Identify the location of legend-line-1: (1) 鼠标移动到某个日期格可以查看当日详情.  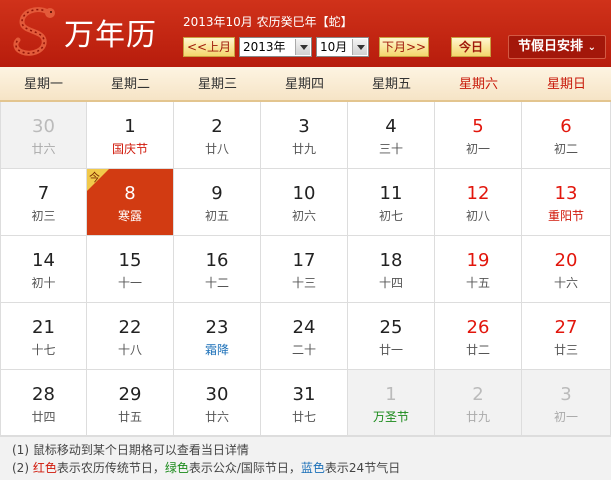
(130, 450).